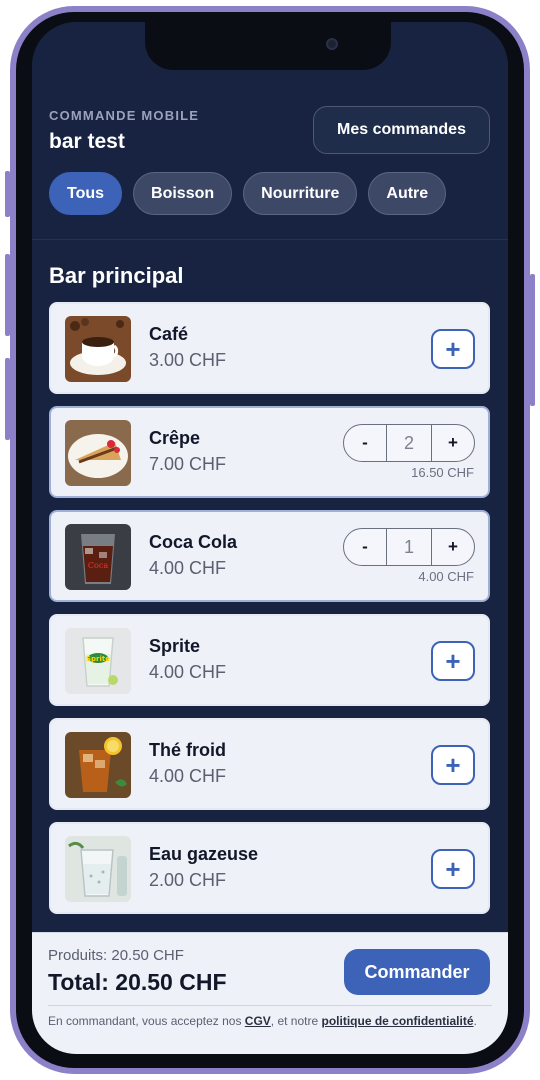 This screenshot has width=540, height=1080. Describe the element at coordinates (86, 193) in the screenshot. I see `chip-all: Tous` at that location.